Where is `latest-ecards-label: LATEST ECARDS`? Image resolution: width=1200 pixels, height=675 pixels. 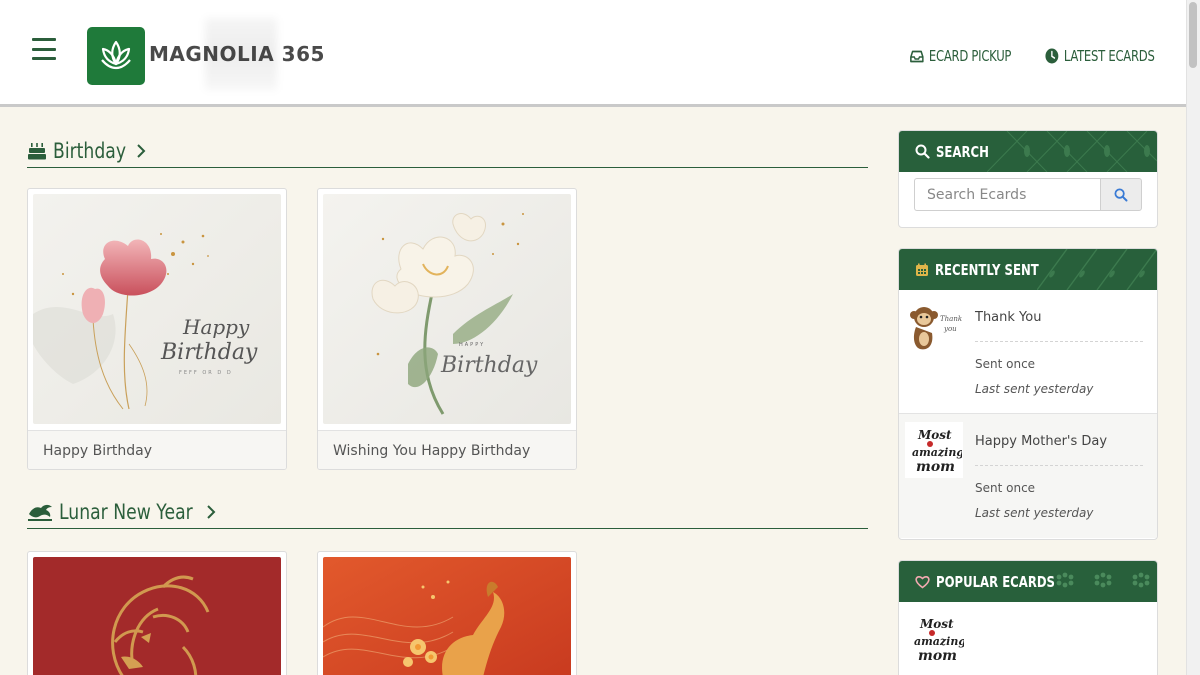 latest-ecards-label: LATEST ECARDS is located at coordinates (1109, 56).